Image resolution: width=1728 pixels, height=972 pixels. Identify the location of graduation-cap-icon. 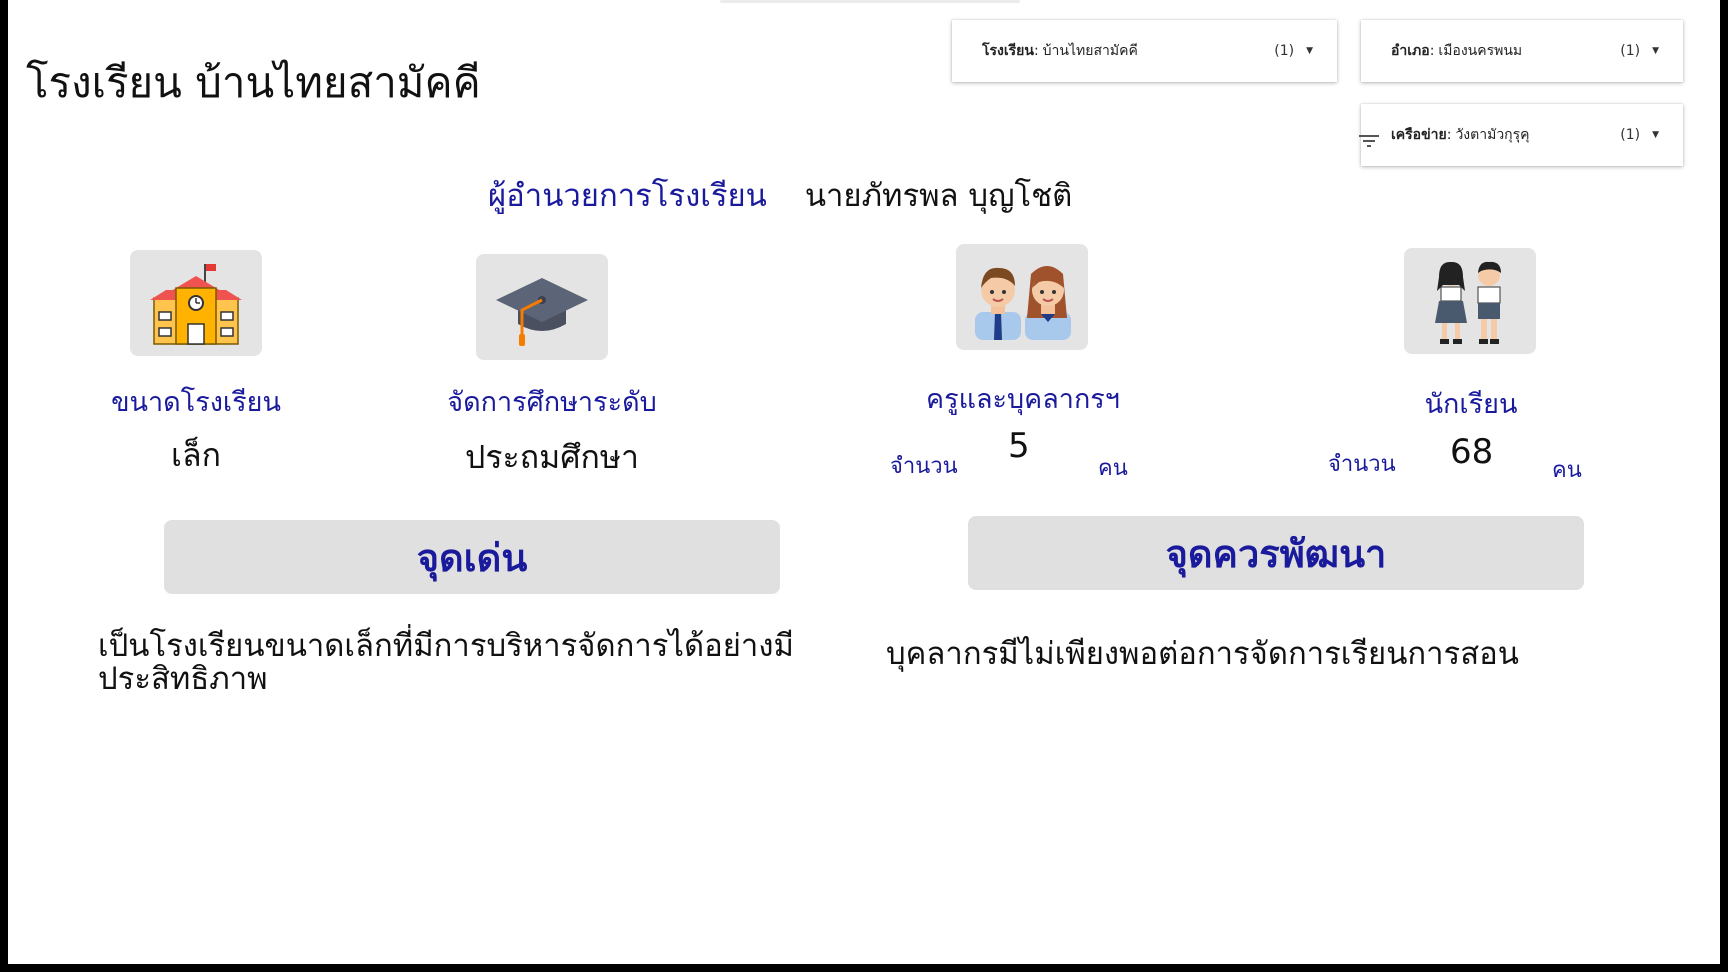
(542, 307).